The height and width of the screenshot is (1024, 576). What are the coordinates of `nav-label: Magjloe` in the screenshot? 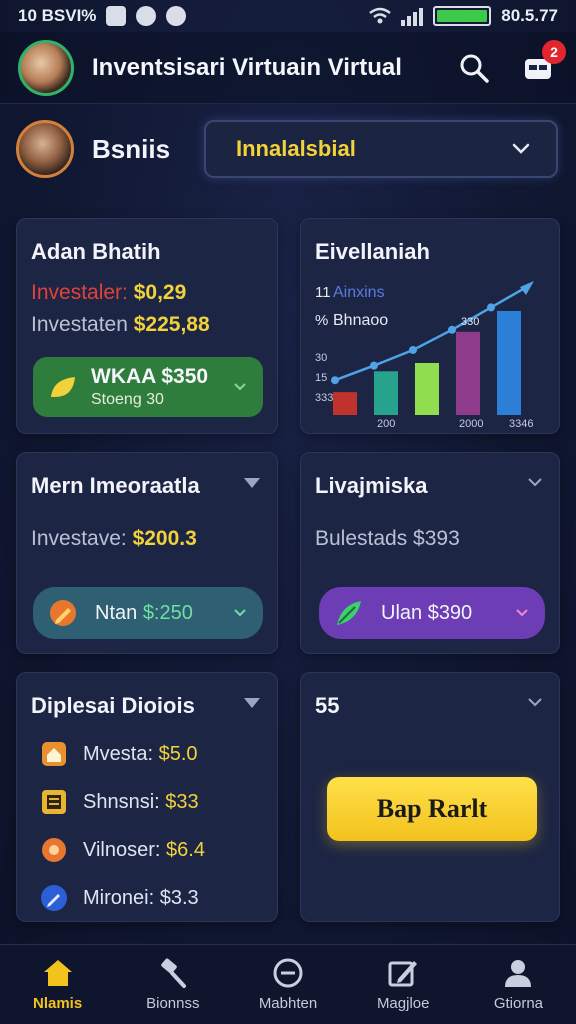 It's located at (403, 1003).